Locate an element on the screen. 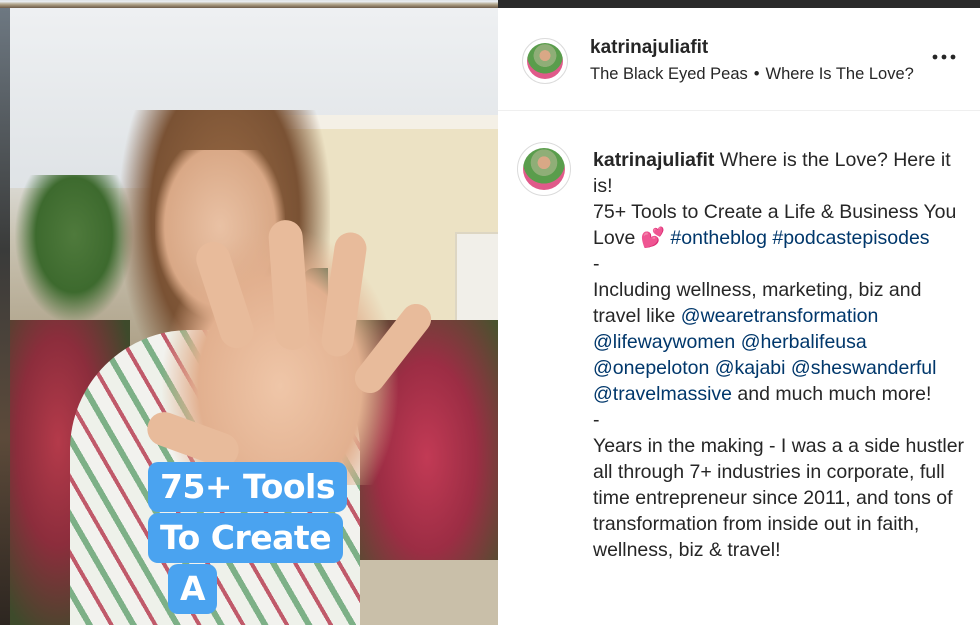 This screenshot has height=625, width=980. caption-username: katrinajuliafit is located at coordinates (653, 160).